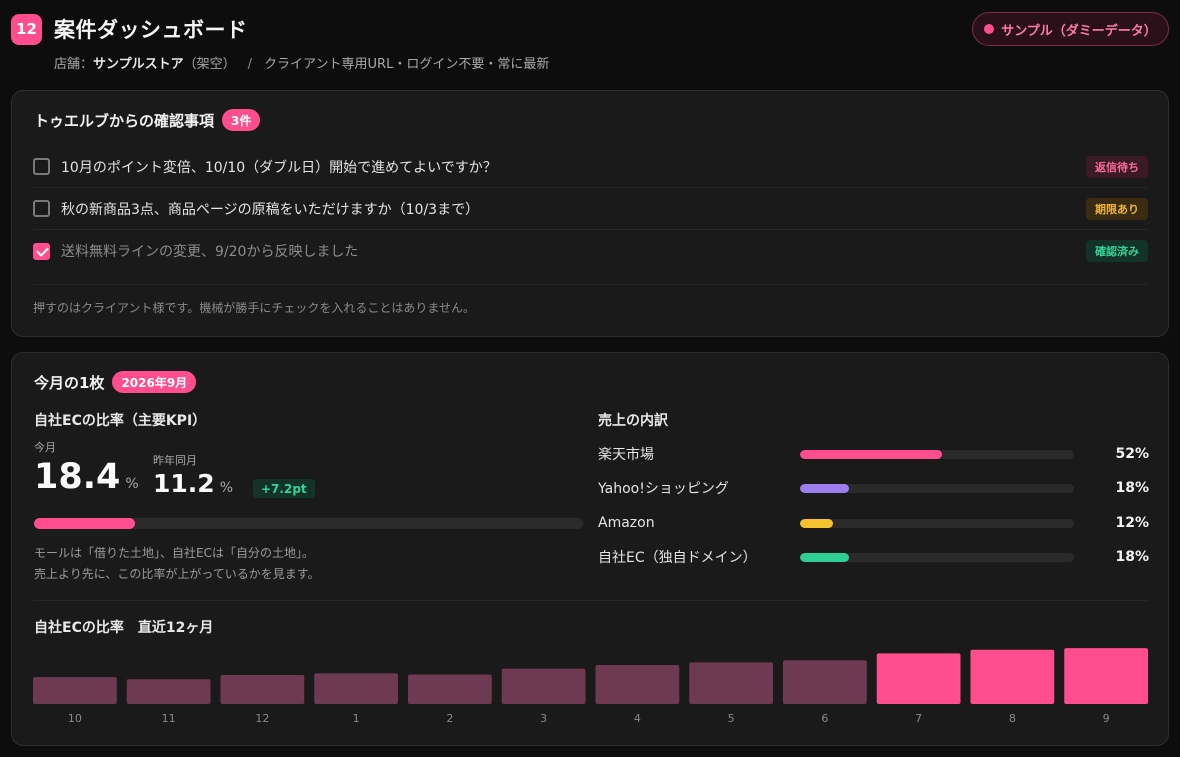  What do you see at coordinates (74, 64) in the screenshot?
I see `store-prefix: 店舗：` at bounding box center [74, 64].